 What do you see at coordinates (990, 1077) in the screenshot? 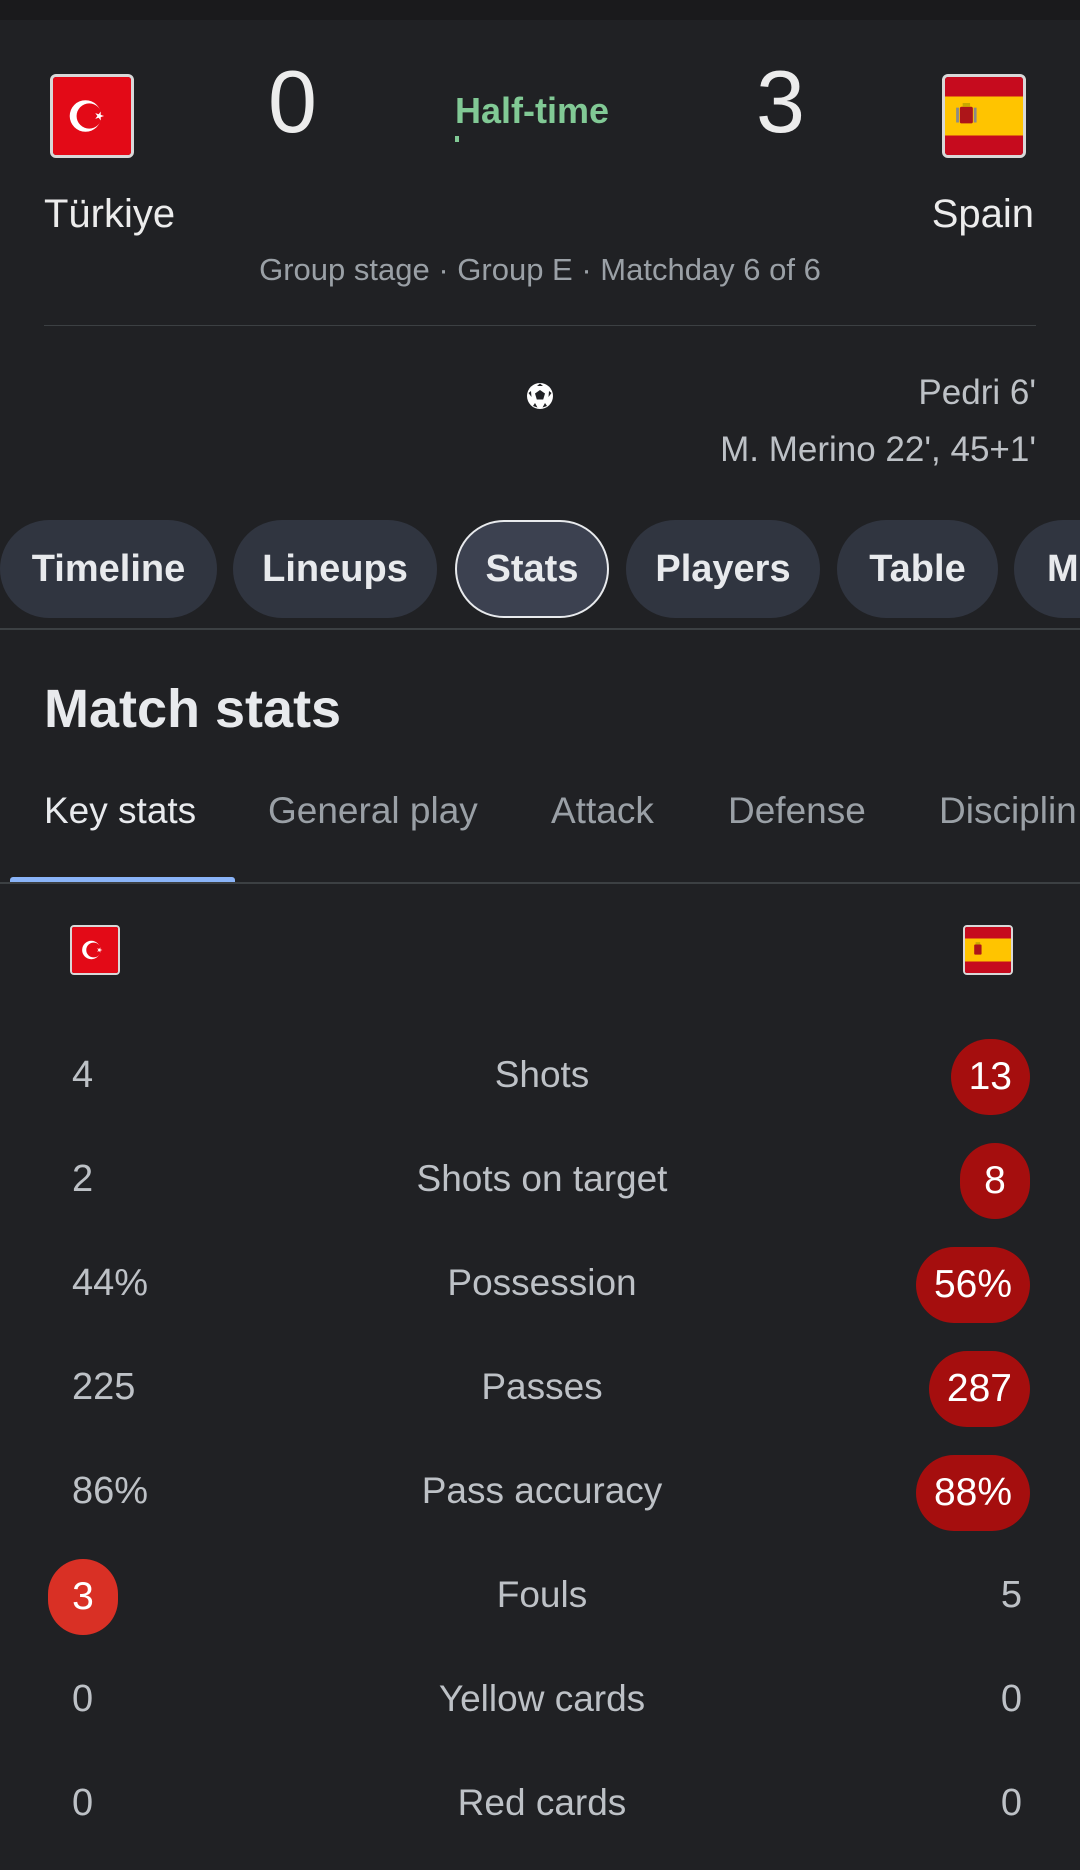
I see `away-stat-value: 13` at bounding box center [990, 1077].